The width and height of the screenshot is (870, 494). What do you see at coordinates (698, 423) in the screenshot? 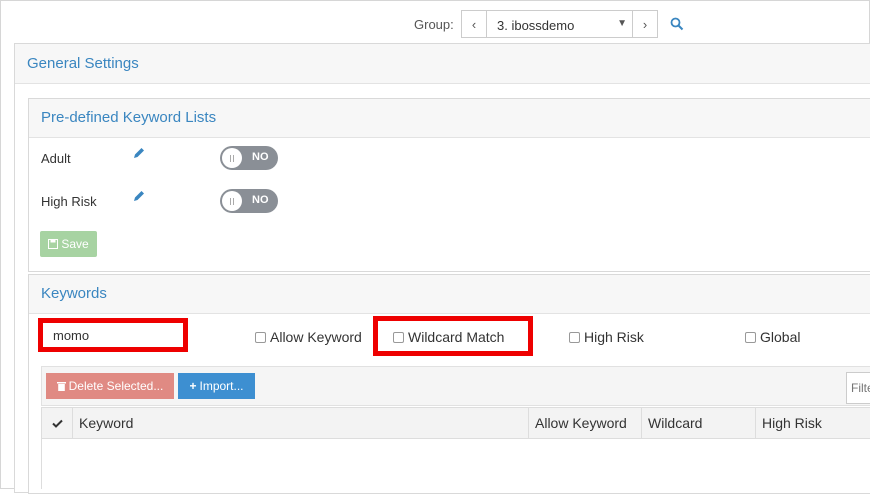
I see `column-header-wildcard: Wildcard` at bounding box center [698, 423].